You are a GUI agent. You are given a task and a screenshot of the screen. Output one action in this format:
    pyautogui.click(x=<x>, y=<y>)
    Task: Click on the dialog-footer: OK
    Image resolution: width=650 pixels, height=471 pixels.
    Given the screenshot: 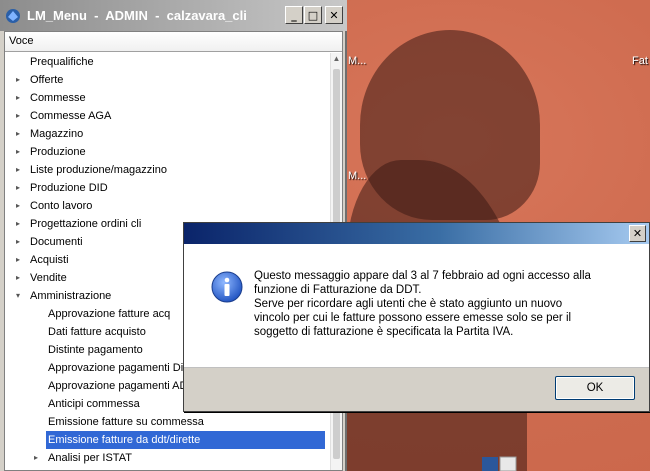 What is the action you would take?
    pyautogui.click(x=416, y=389)
    